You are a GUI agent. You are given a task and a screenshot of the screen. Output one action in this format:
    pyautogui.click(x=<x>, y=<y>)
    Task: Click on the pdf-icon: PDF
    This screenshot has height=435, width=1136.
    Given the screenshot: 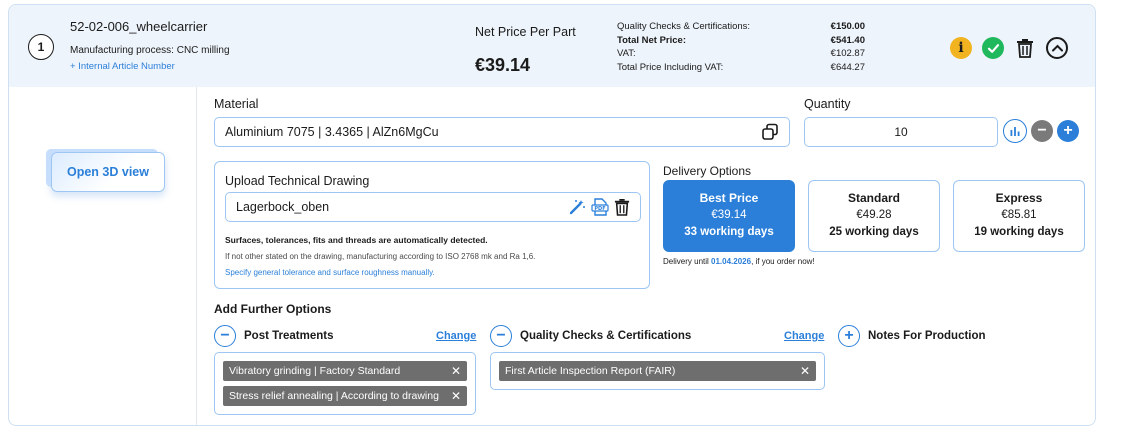 What is the action you would take?
    pyautogui.click(x=600, y=207)
    